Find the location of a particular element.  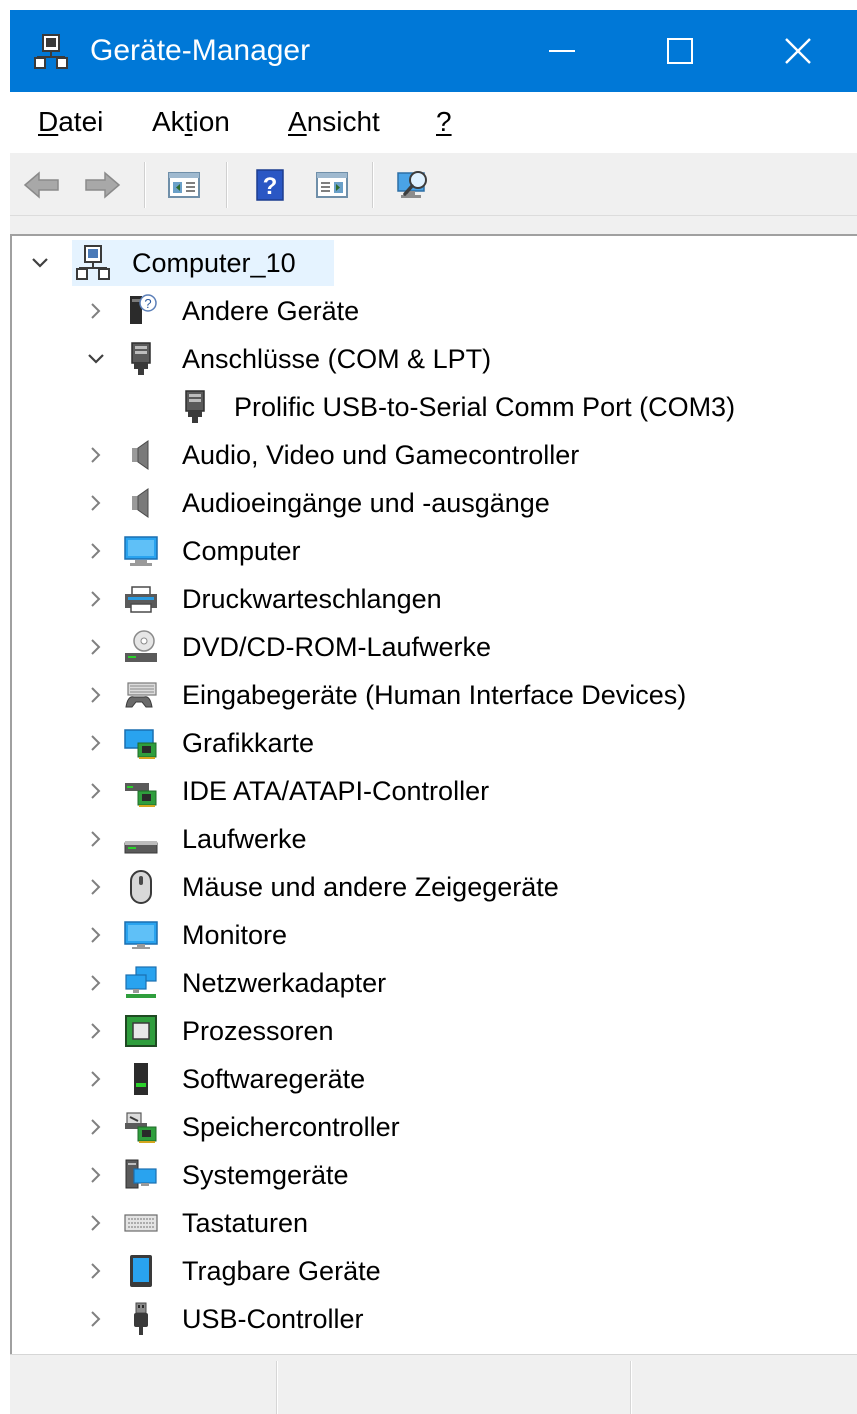

tree-item-prolific-port: Prolific USB-to-Serial Comm Port (COM3) is located at coordinates (434, 407).